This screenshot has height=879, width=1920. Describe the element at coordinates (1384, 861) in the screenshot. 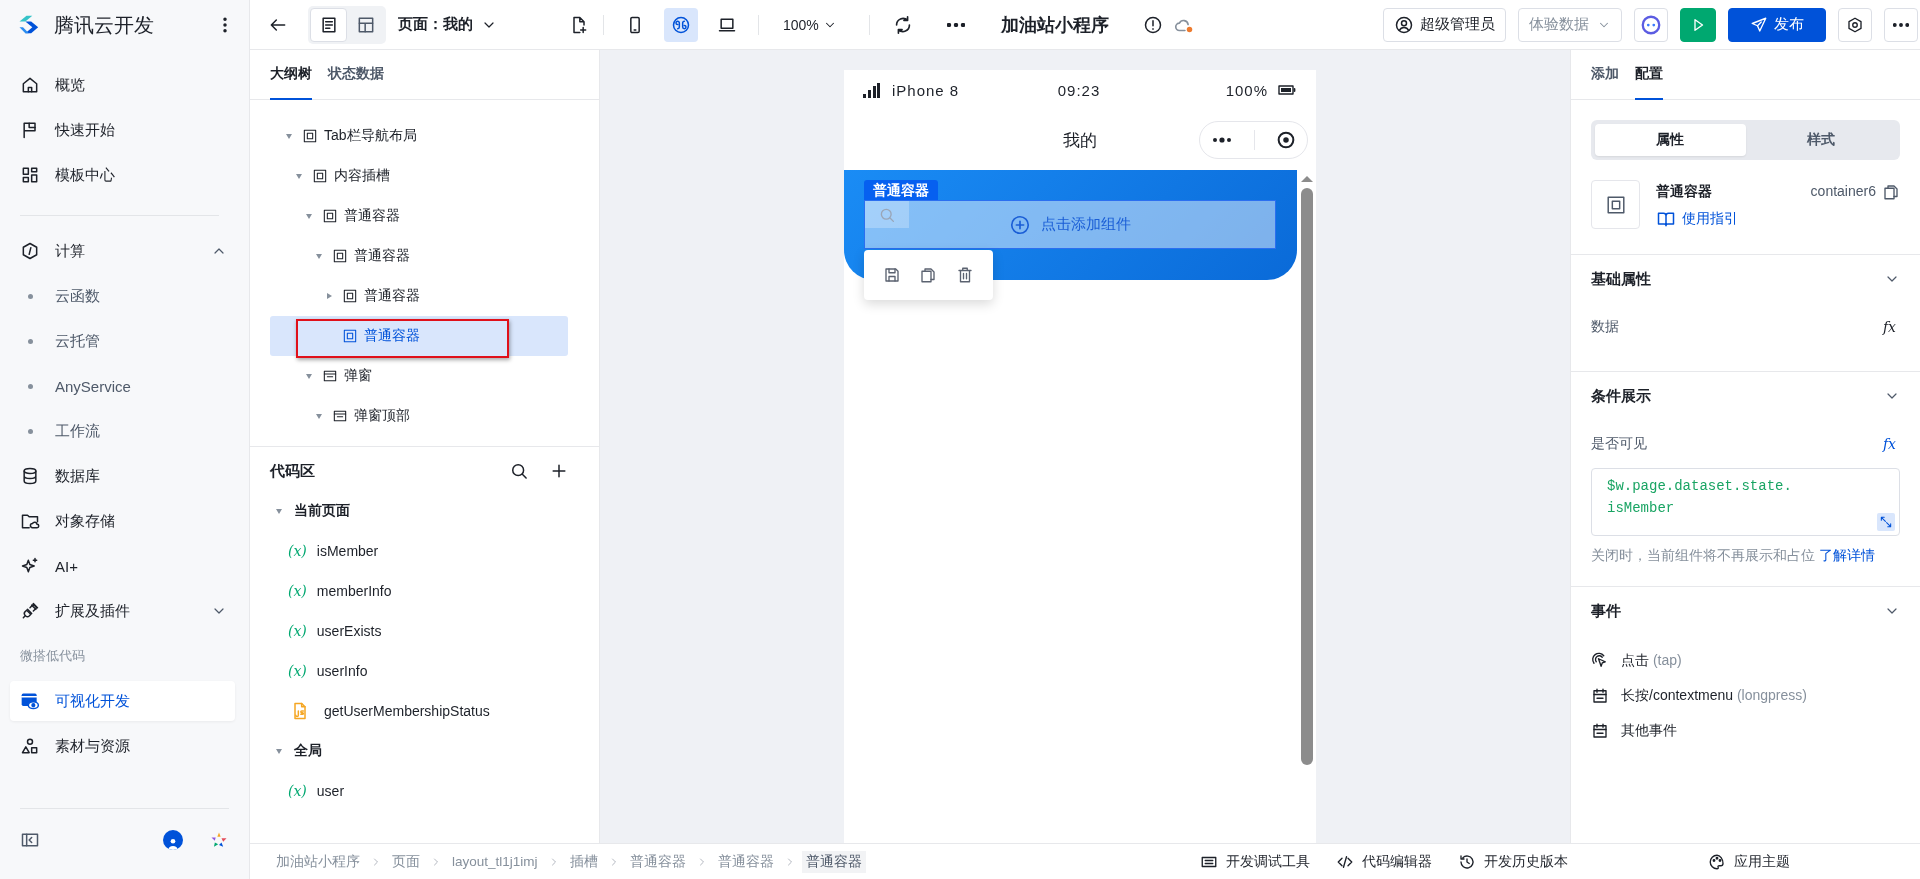

I see `footer-tool: 代码编辑器` at that location.